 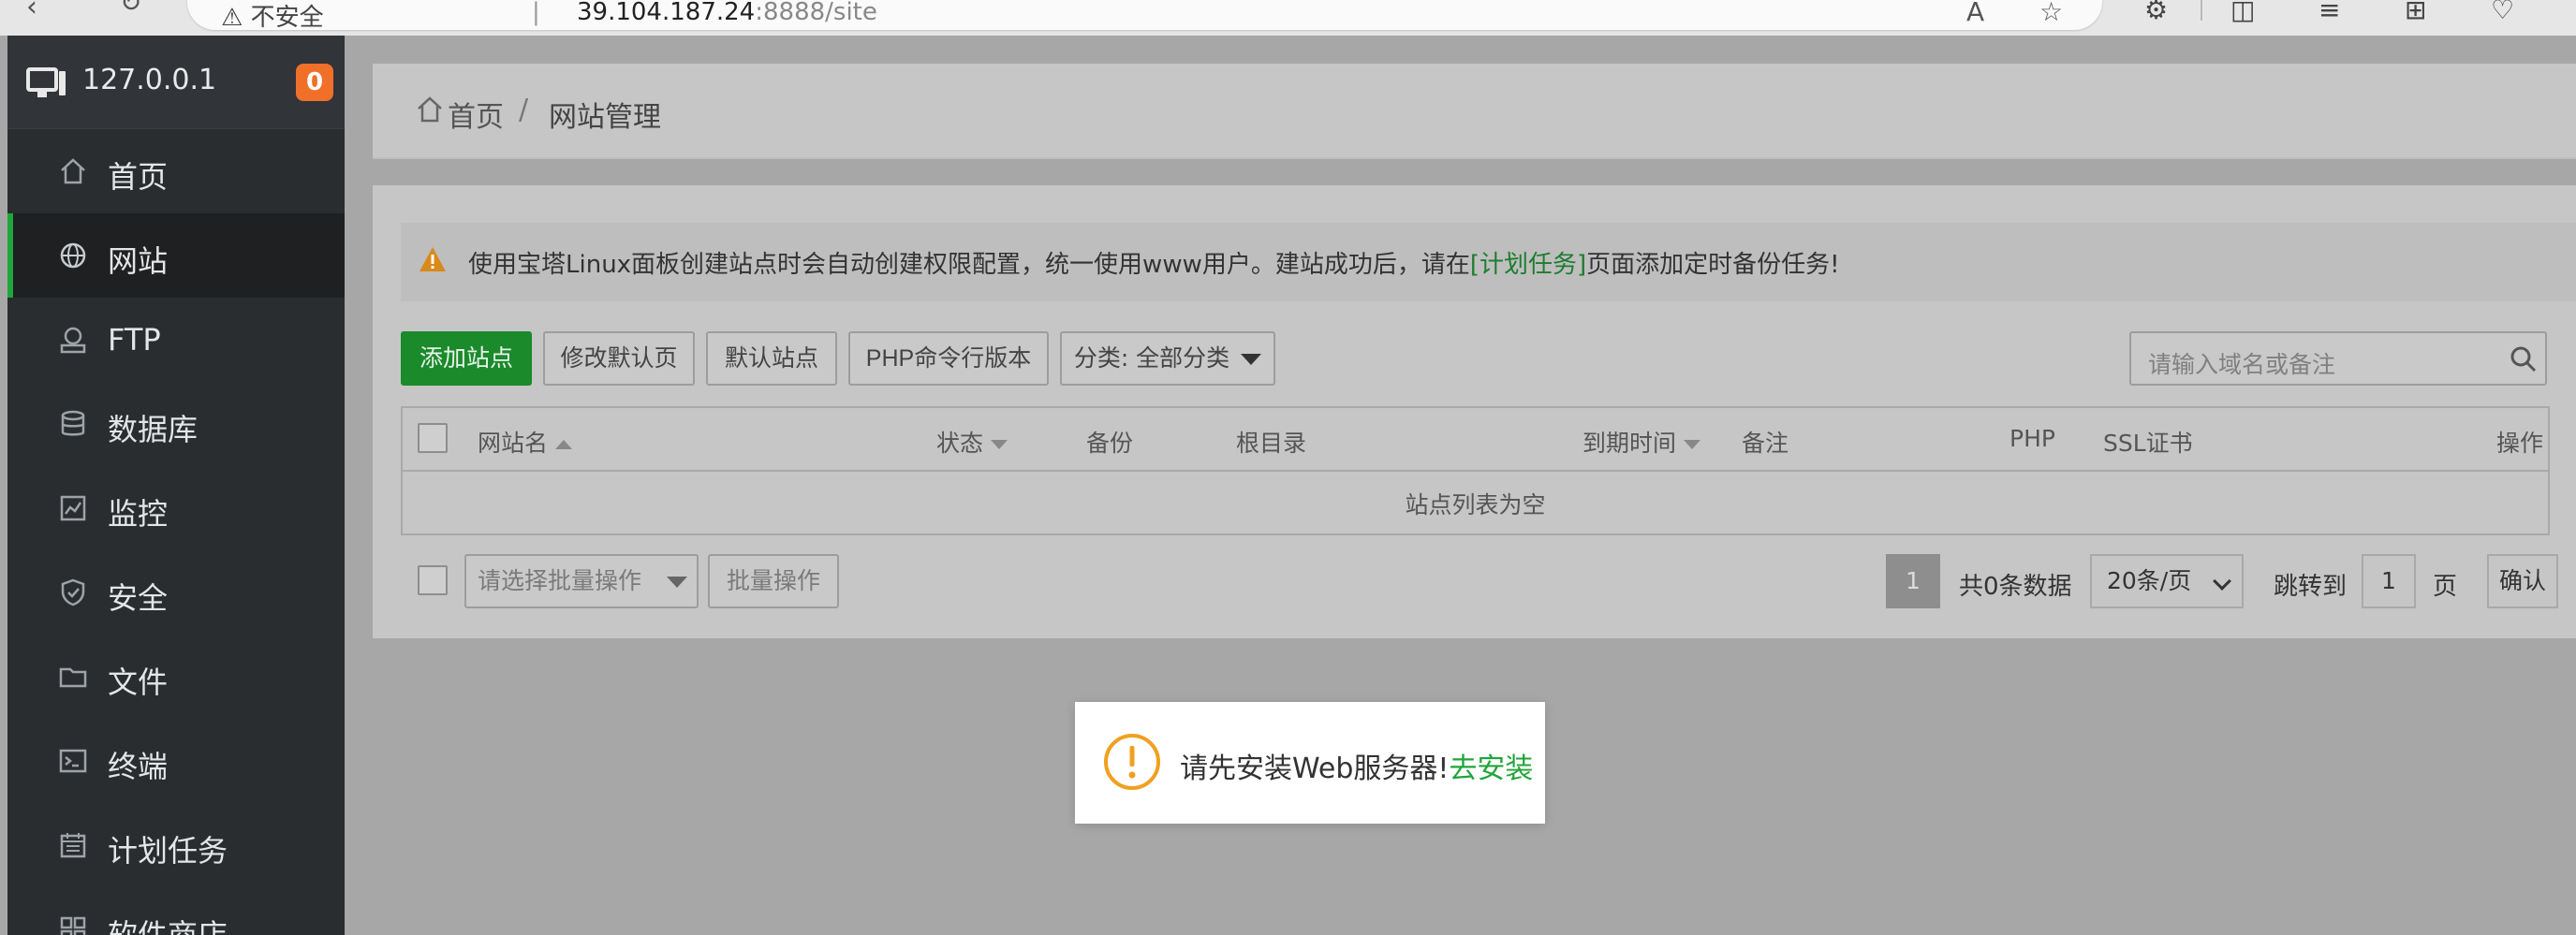 What do you see at coordinates (2329, 12) in the screenshot?
I see `favorites-list-icon: ≡` at bounding box center [2329, 12].